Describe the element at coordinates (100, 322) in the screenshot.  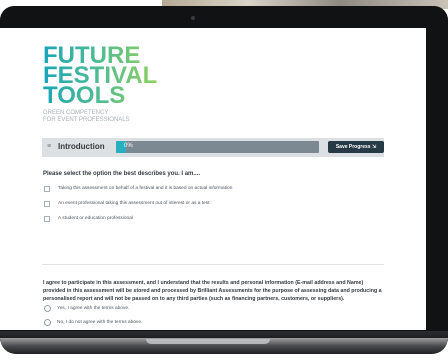
I see `radio-label: No, I do not agree with the terms above.` at that location.